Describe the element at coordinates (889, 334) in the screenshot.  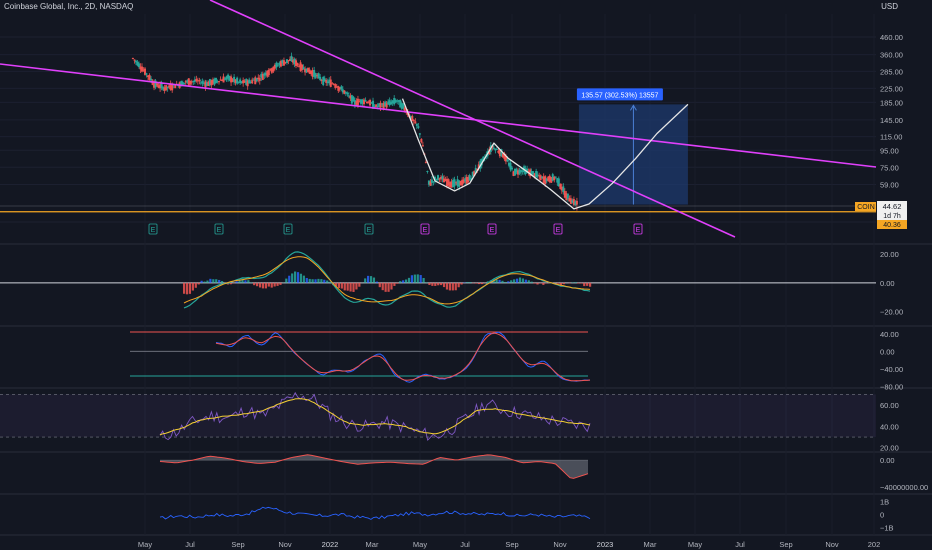
I see `stochastic-tick-label: 40.00` at that location.